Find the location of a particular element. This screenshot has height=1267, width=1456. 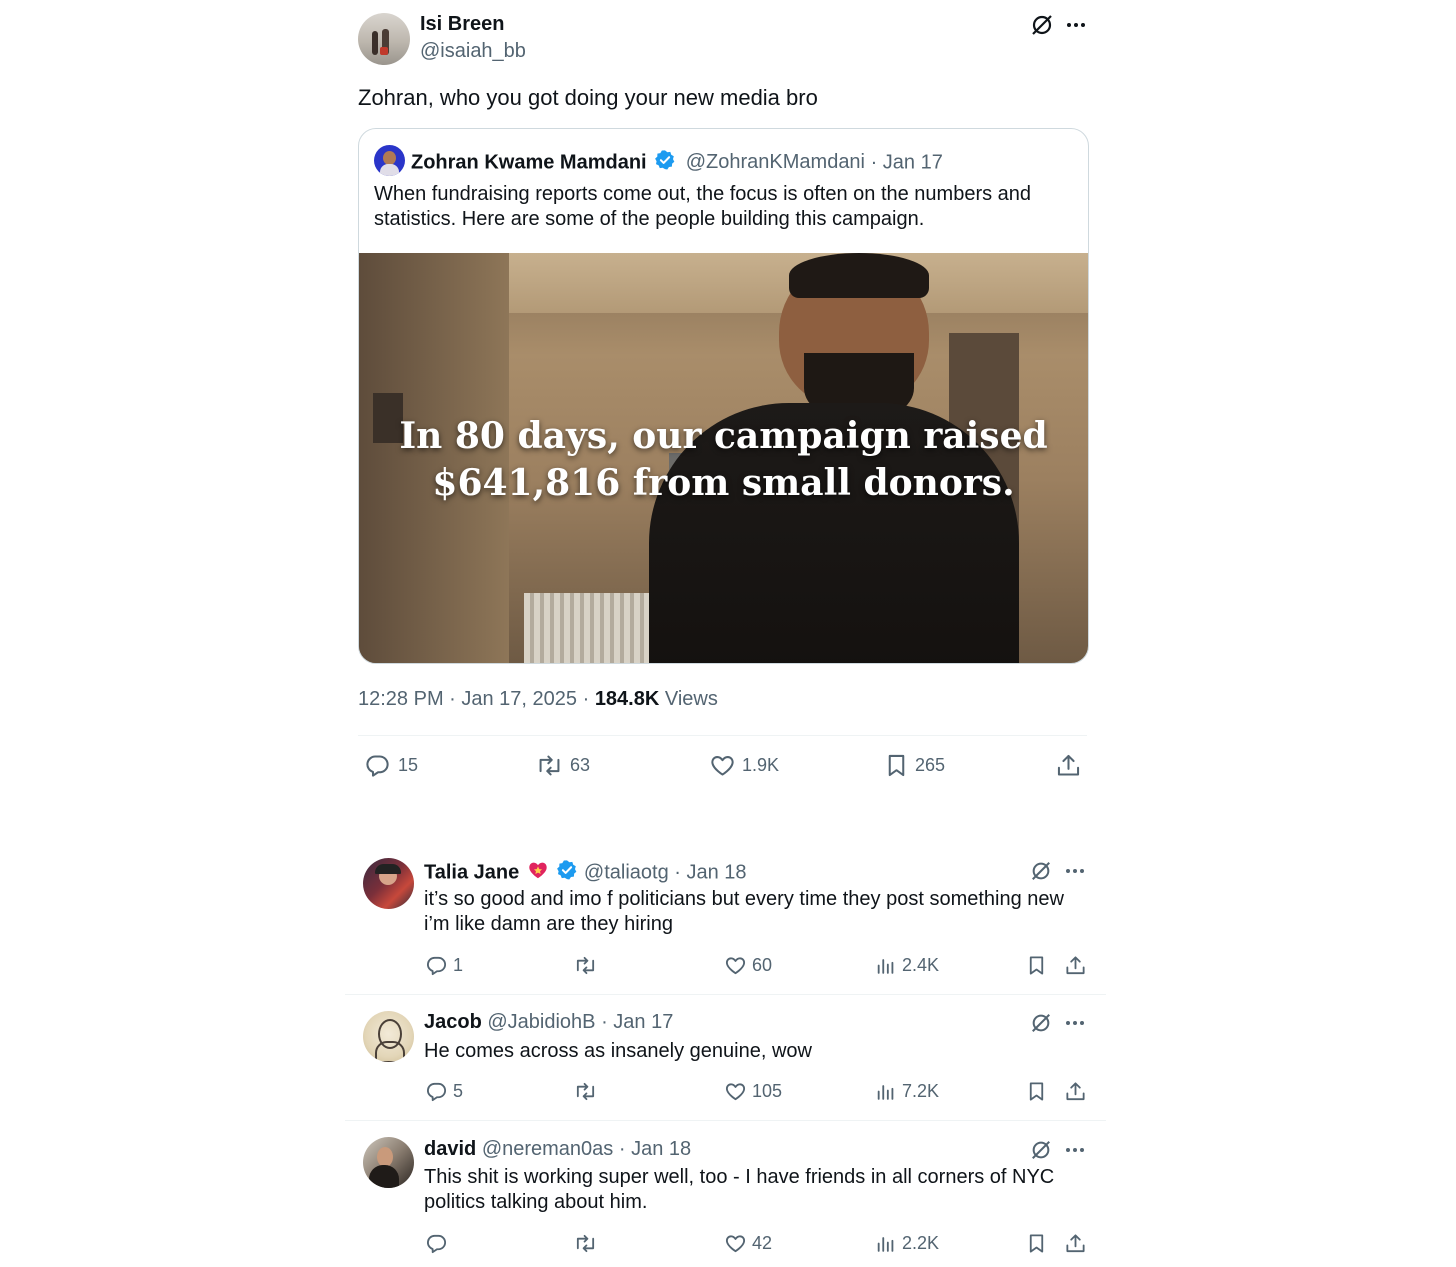

reply-button is located at coordinates (439, 1243).